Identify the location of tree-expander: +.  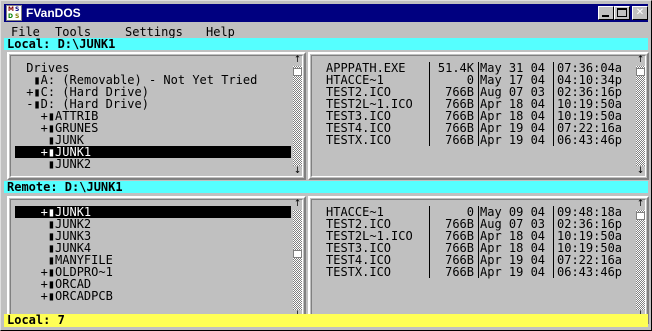
(44, 296).